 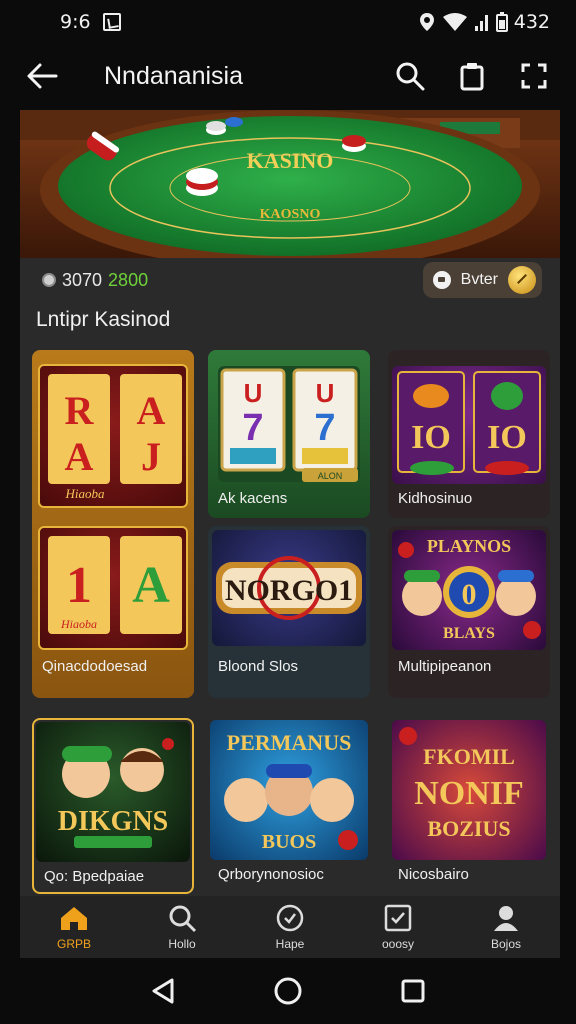 I want to click on arrow-left-icon, so click(x=42, y=76).